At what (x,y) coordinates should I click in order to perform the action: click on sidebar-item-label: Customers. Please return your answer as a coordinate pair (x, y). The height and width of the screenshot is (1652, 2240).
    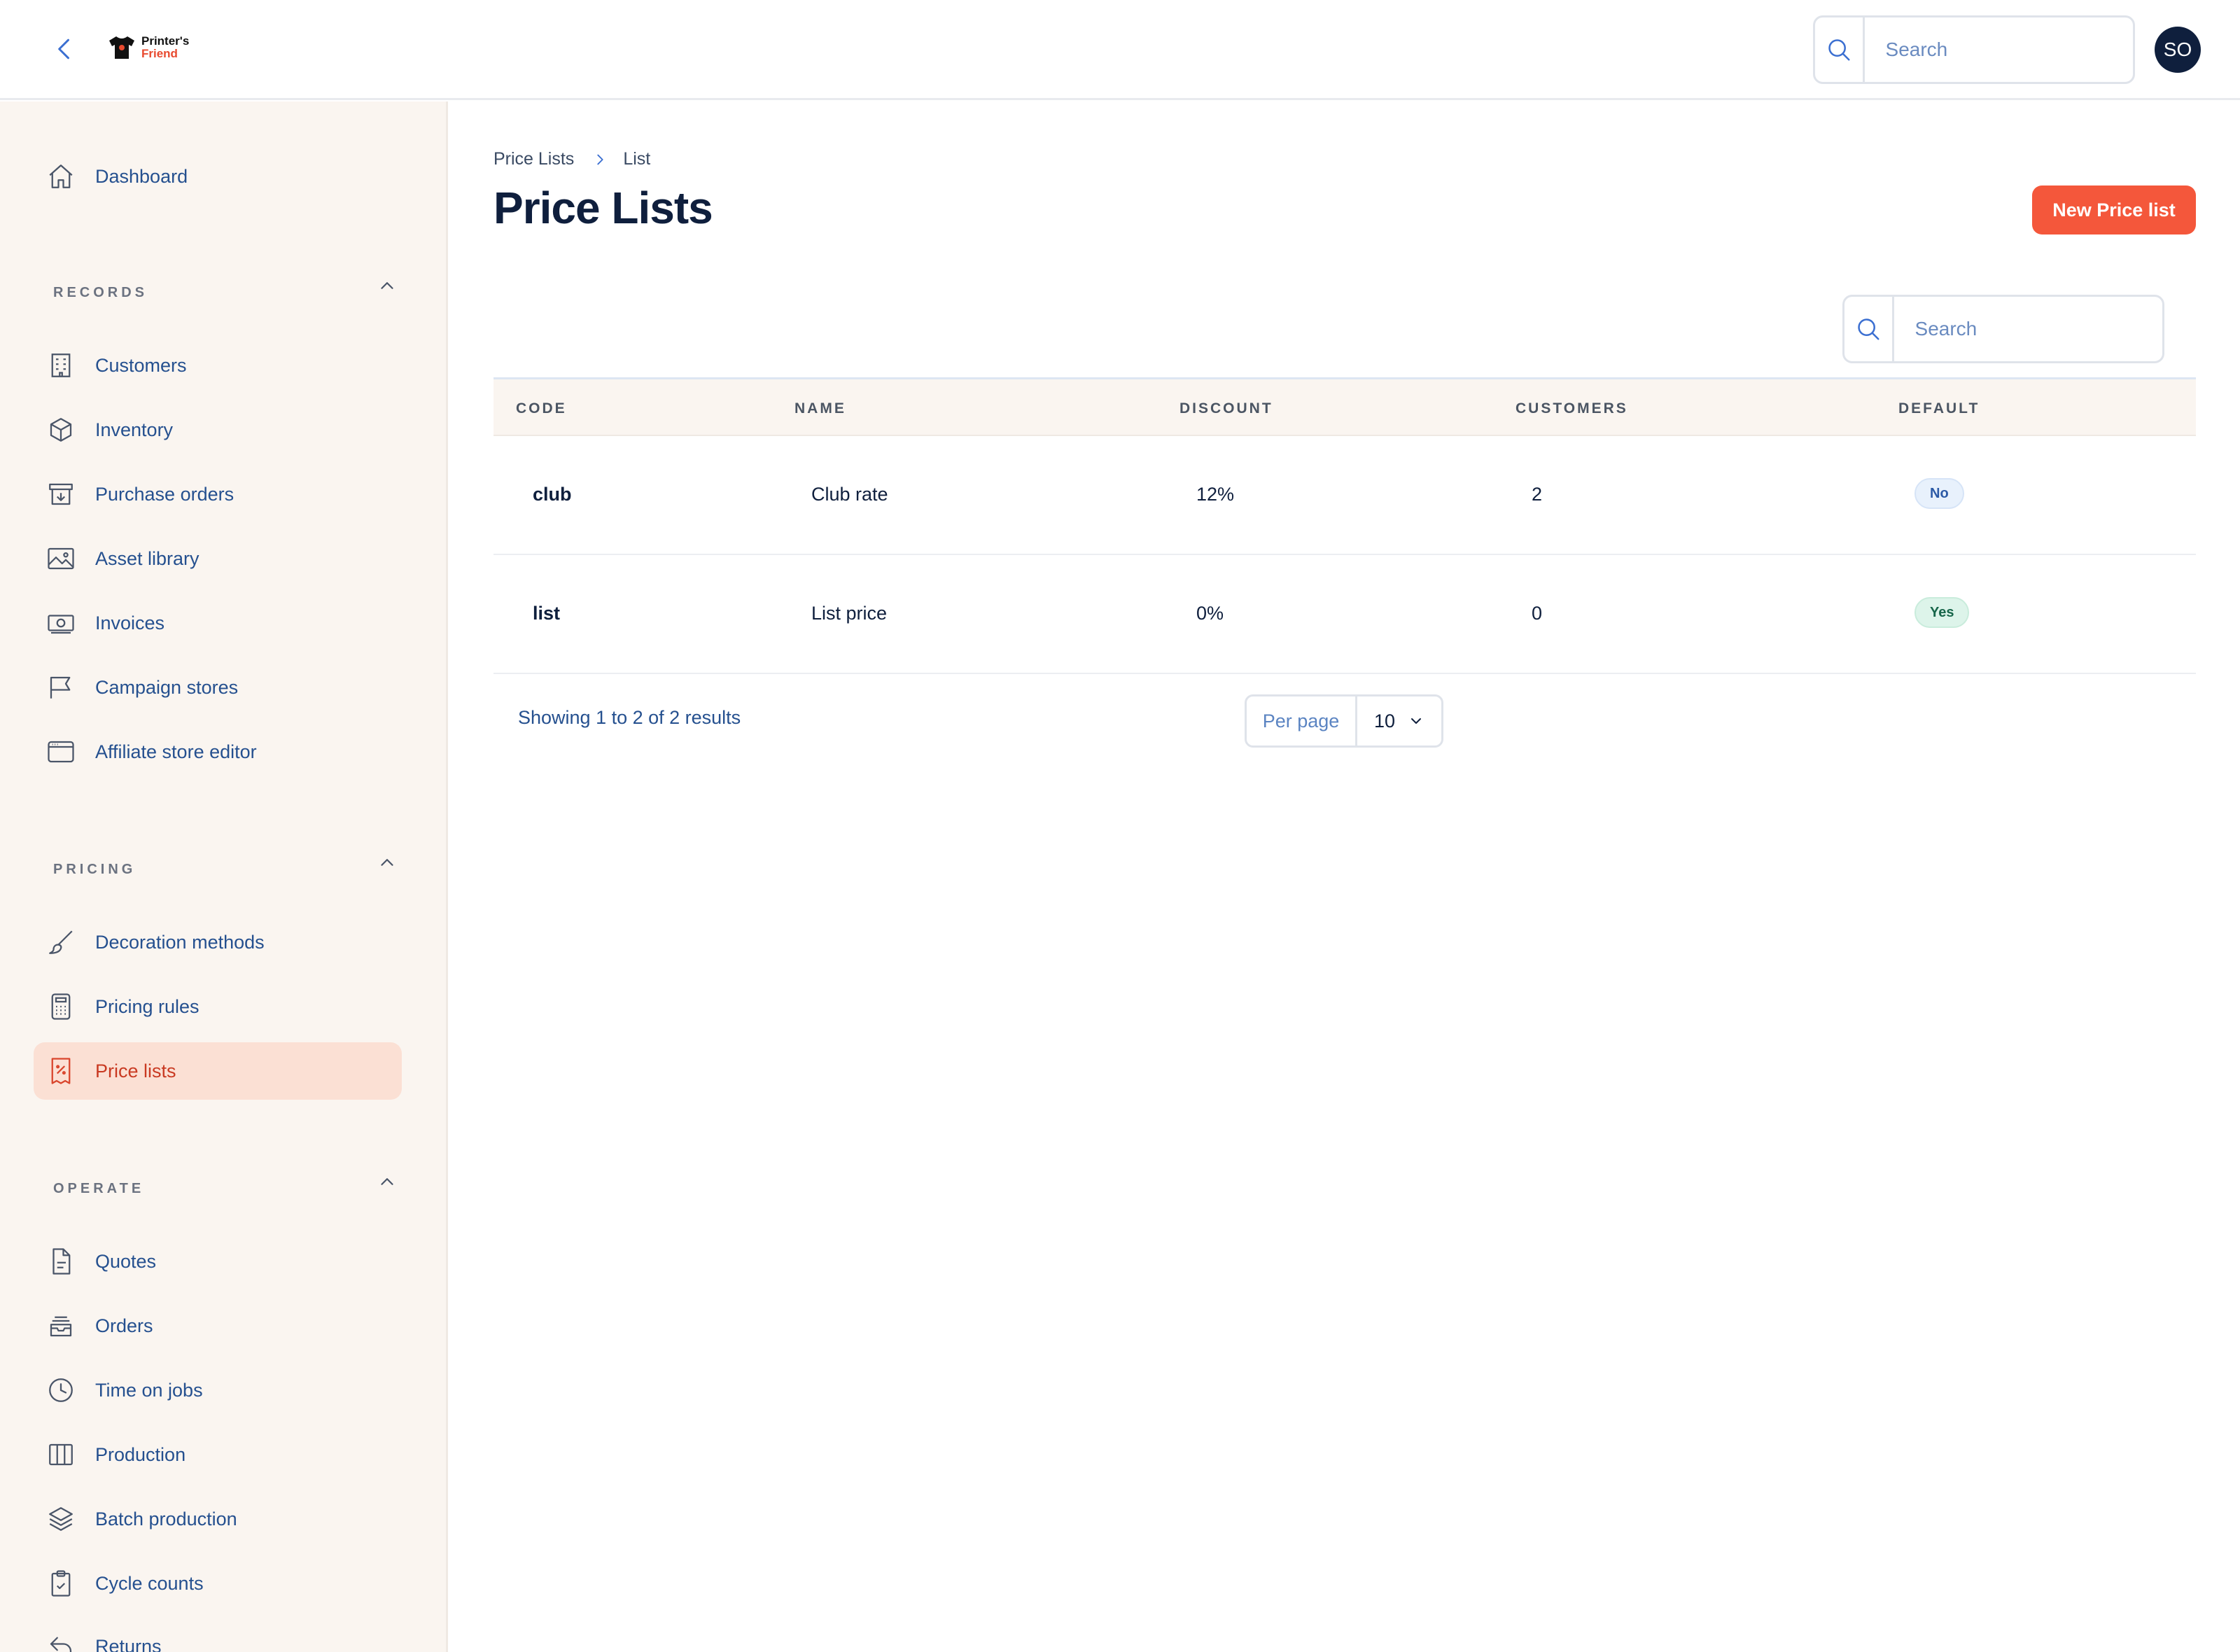
    Looking at the image, I should click on (141, 365).